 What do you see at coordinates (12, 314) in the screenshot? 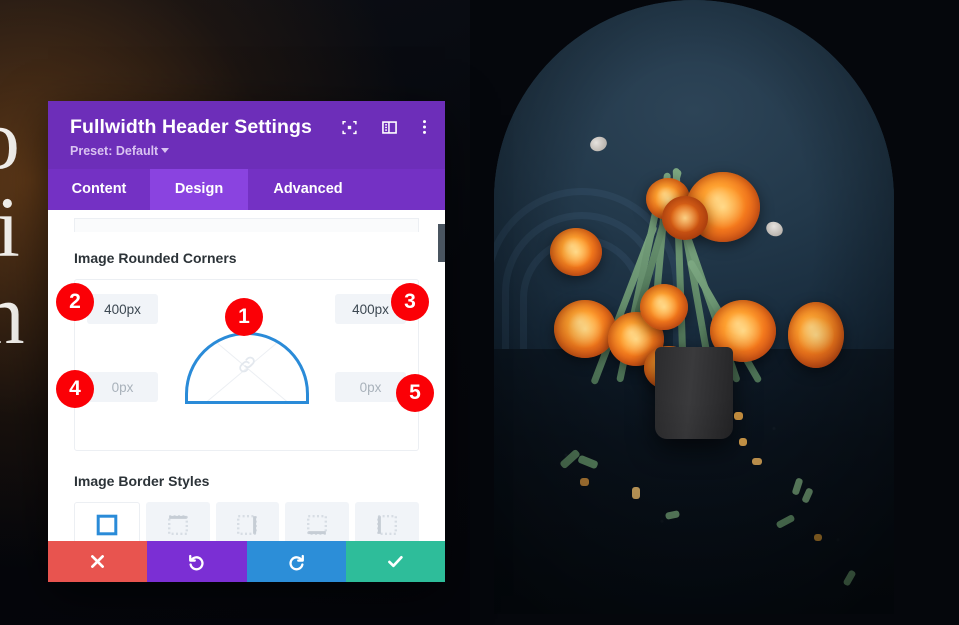
I see `hero-heading-line-3: rn` at bounding box center [12, 314].